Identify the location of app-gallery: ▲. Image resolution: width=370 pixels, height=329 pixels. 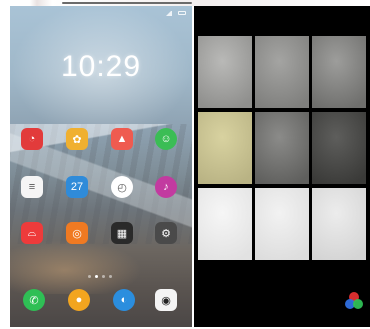
(122, 143).